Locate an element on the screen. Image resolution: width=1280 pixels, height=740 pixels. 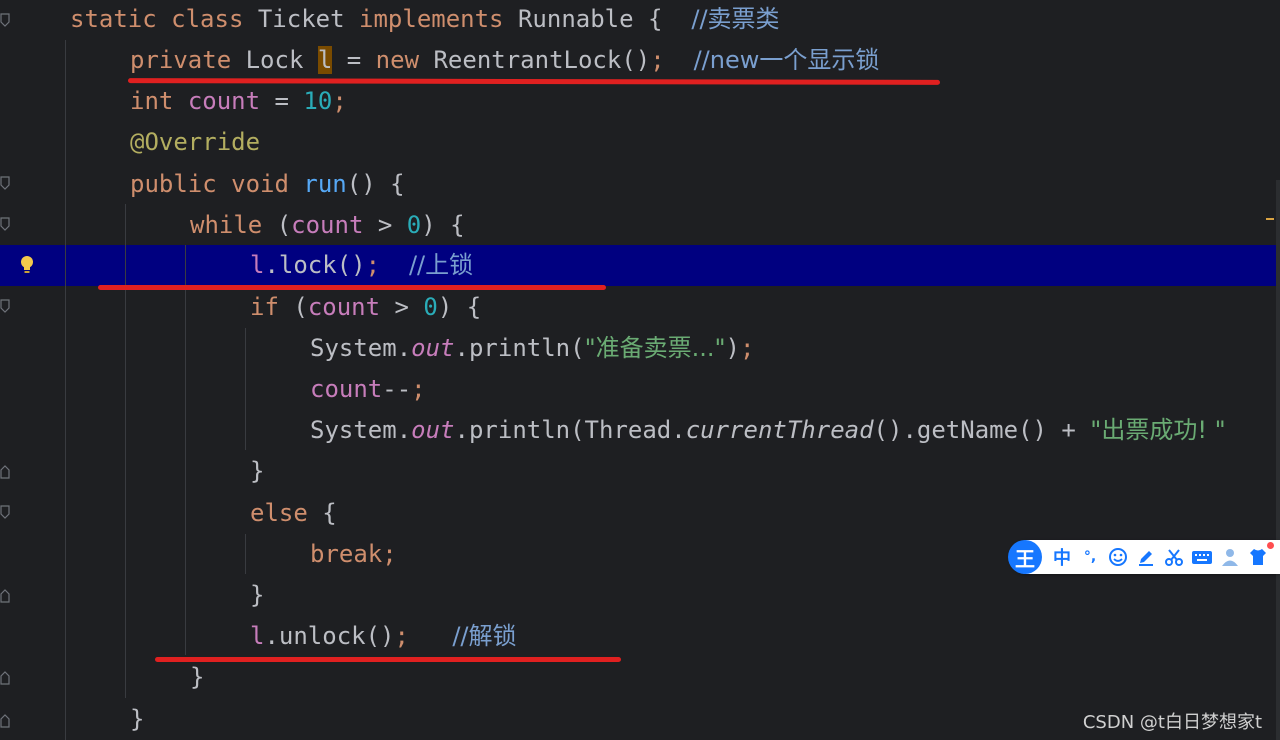
code-line-8: if (count > 0) { is located at coordinates (365, 307).